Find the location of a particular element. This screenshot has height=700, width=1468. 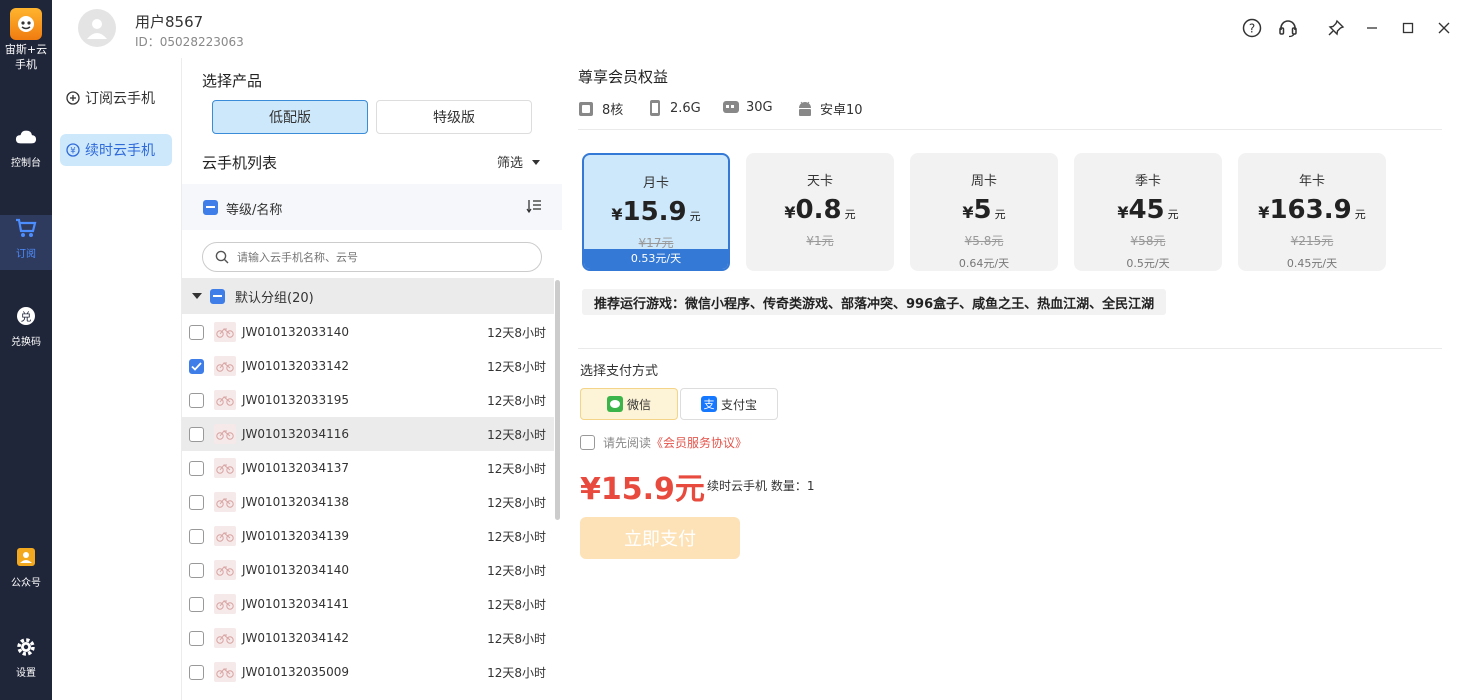

plan-card-day: 天卡 ¥0.8 元 ¥1元 is located at coordinates (820, 212).